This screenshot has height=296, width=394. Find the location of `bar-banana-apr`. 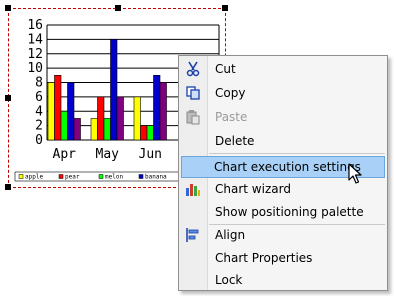

bar-banana-apr is located at coordinates (71, 111).